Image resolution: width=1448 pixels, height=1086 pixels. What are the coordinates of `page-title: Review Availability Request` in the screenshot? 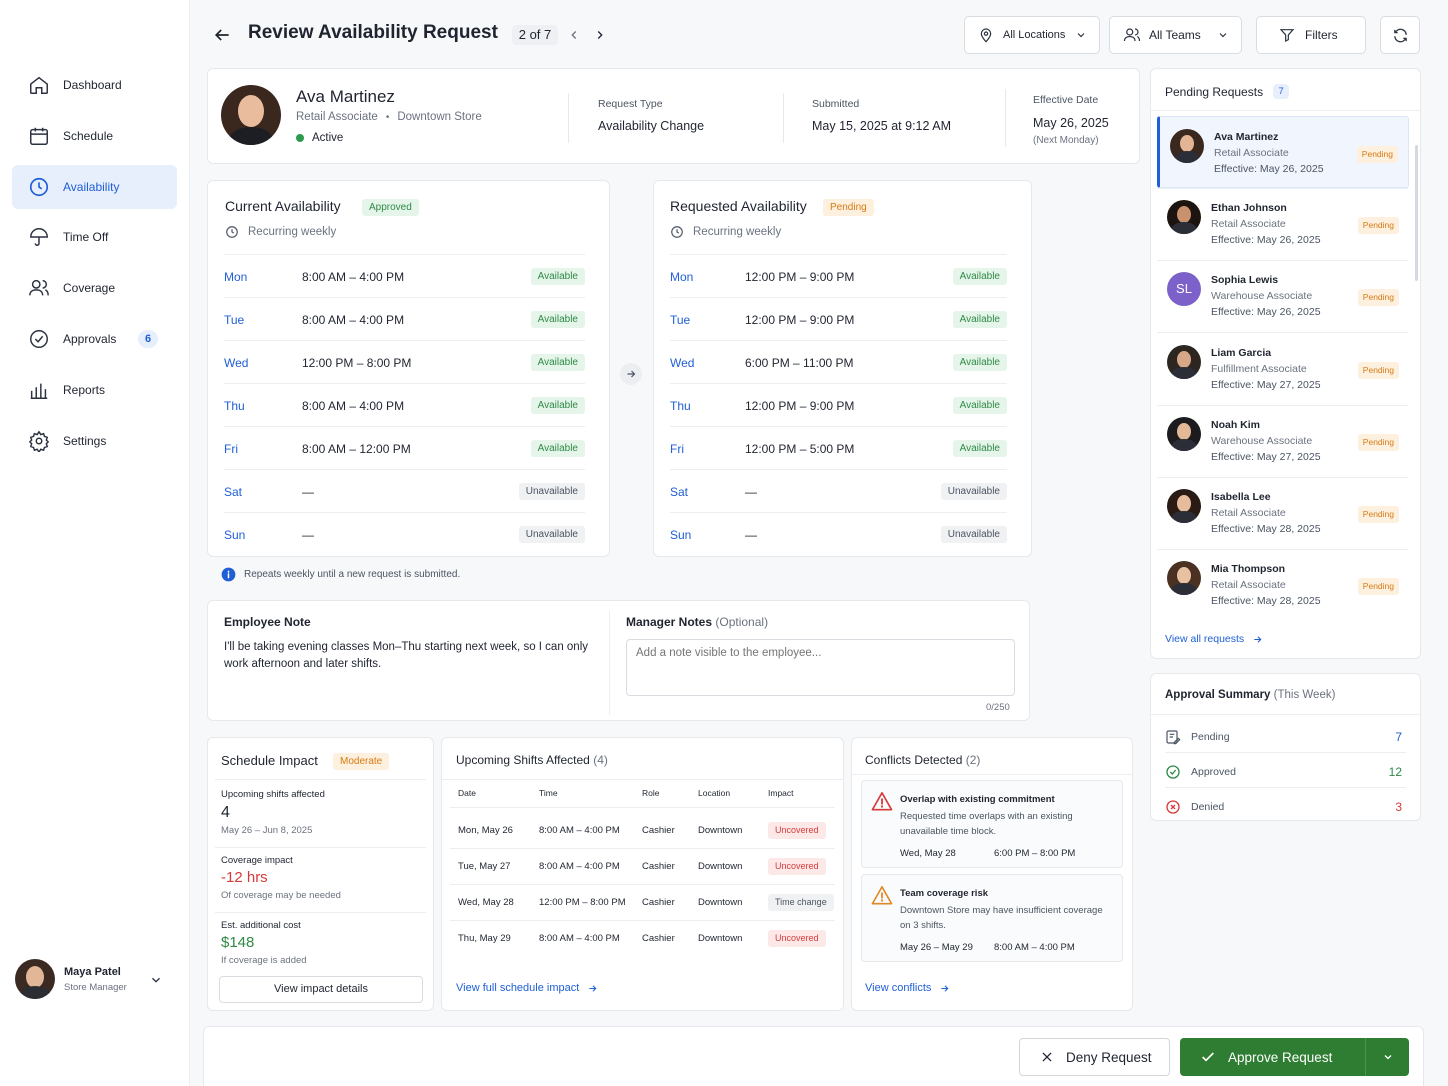 It's located at (373, 32).